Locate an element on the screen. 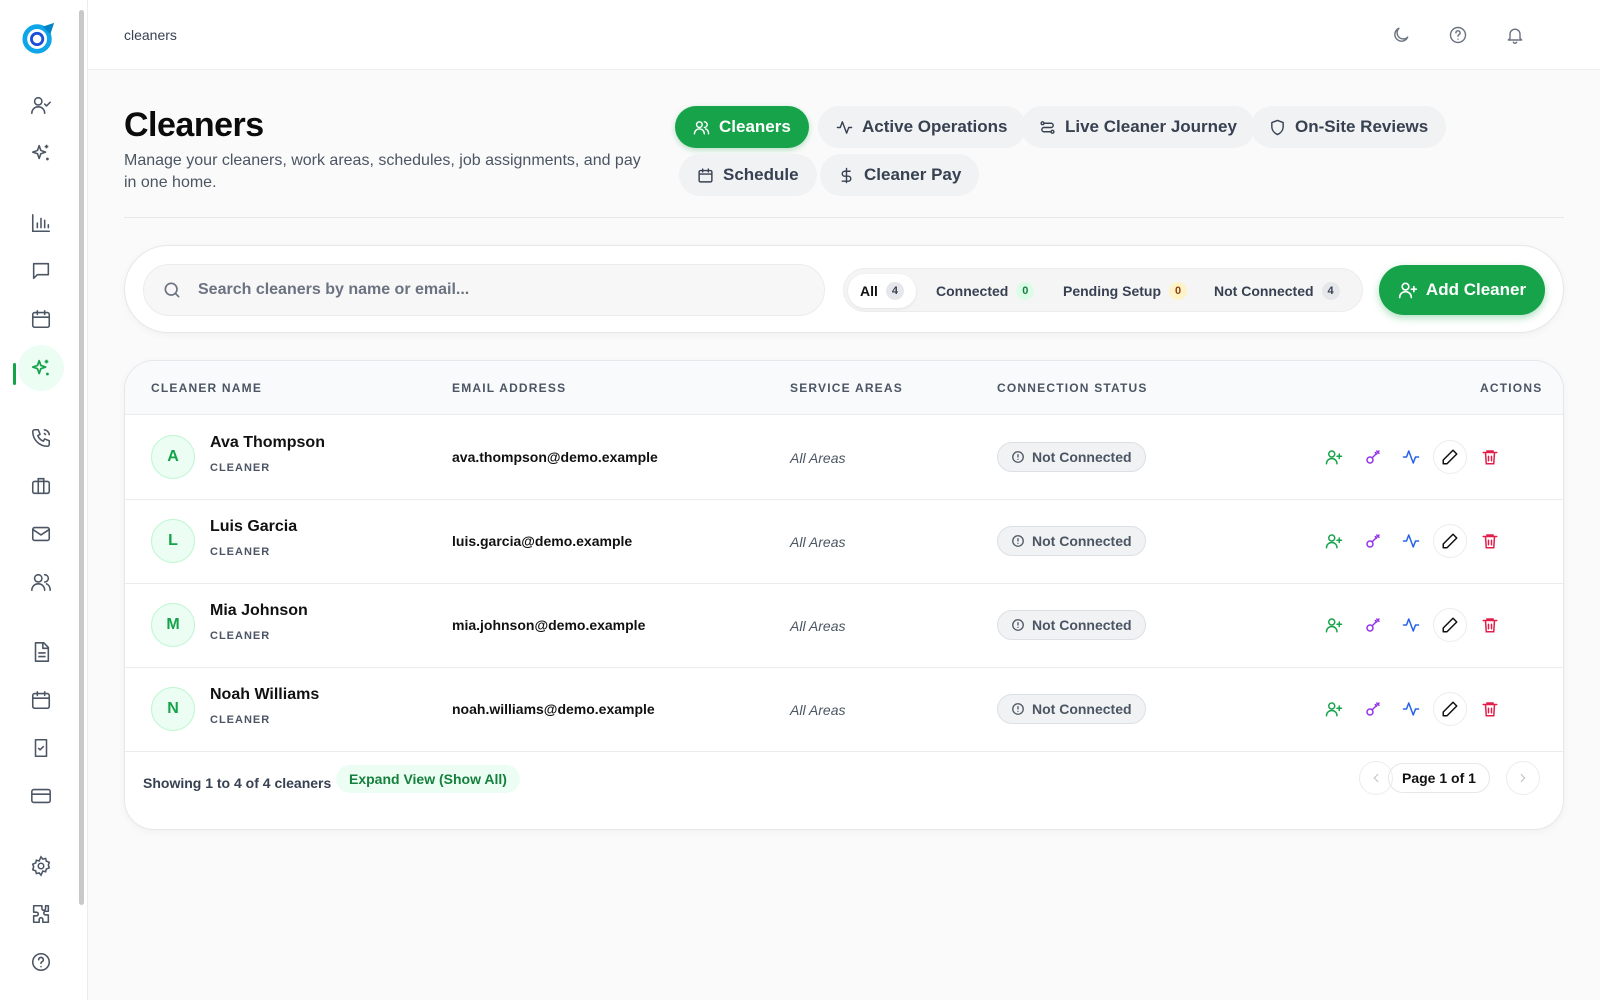 This screenshot has height=1000, width=1600. tab-cleaner-pay: Cleaner Pay is located at coordinates (900, 175).